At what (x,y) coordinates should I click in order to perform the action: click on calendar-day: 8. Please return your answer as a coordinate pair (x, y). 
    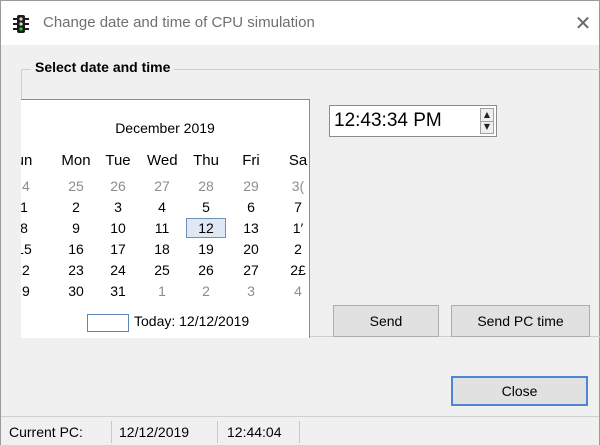
    Looking at the image, I should click on (30, 228).